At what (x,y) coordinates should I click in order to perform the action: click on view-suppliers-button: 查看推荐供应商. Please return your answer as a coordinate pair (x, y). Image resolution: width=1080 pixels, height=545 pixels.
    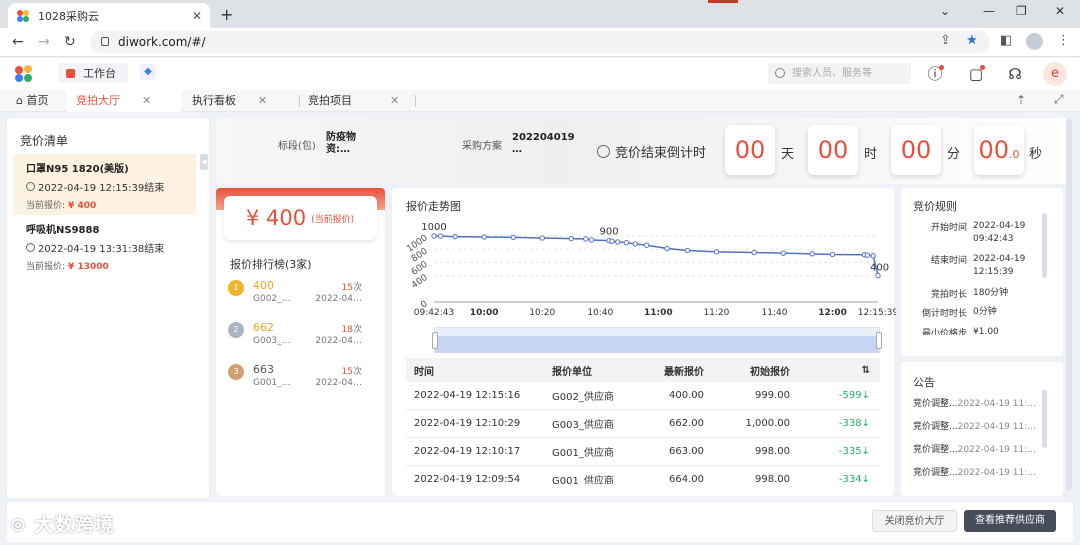
    Looking at the image, I should click on (1010, 521).